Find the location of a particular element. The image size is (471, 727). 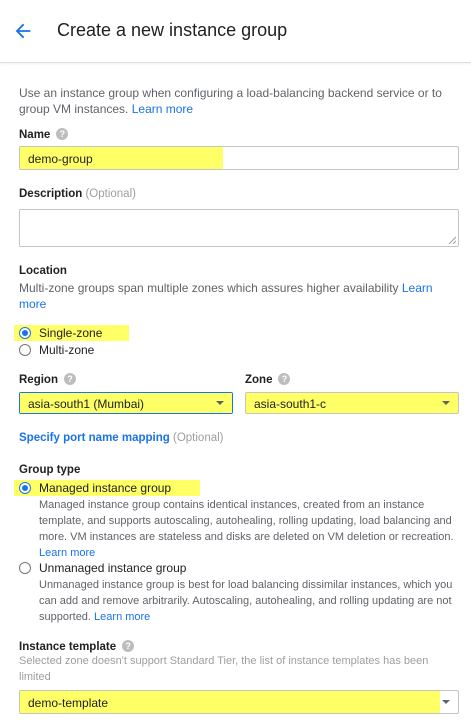

description-label: Description (Optional) is located at coordinates (77, 194).